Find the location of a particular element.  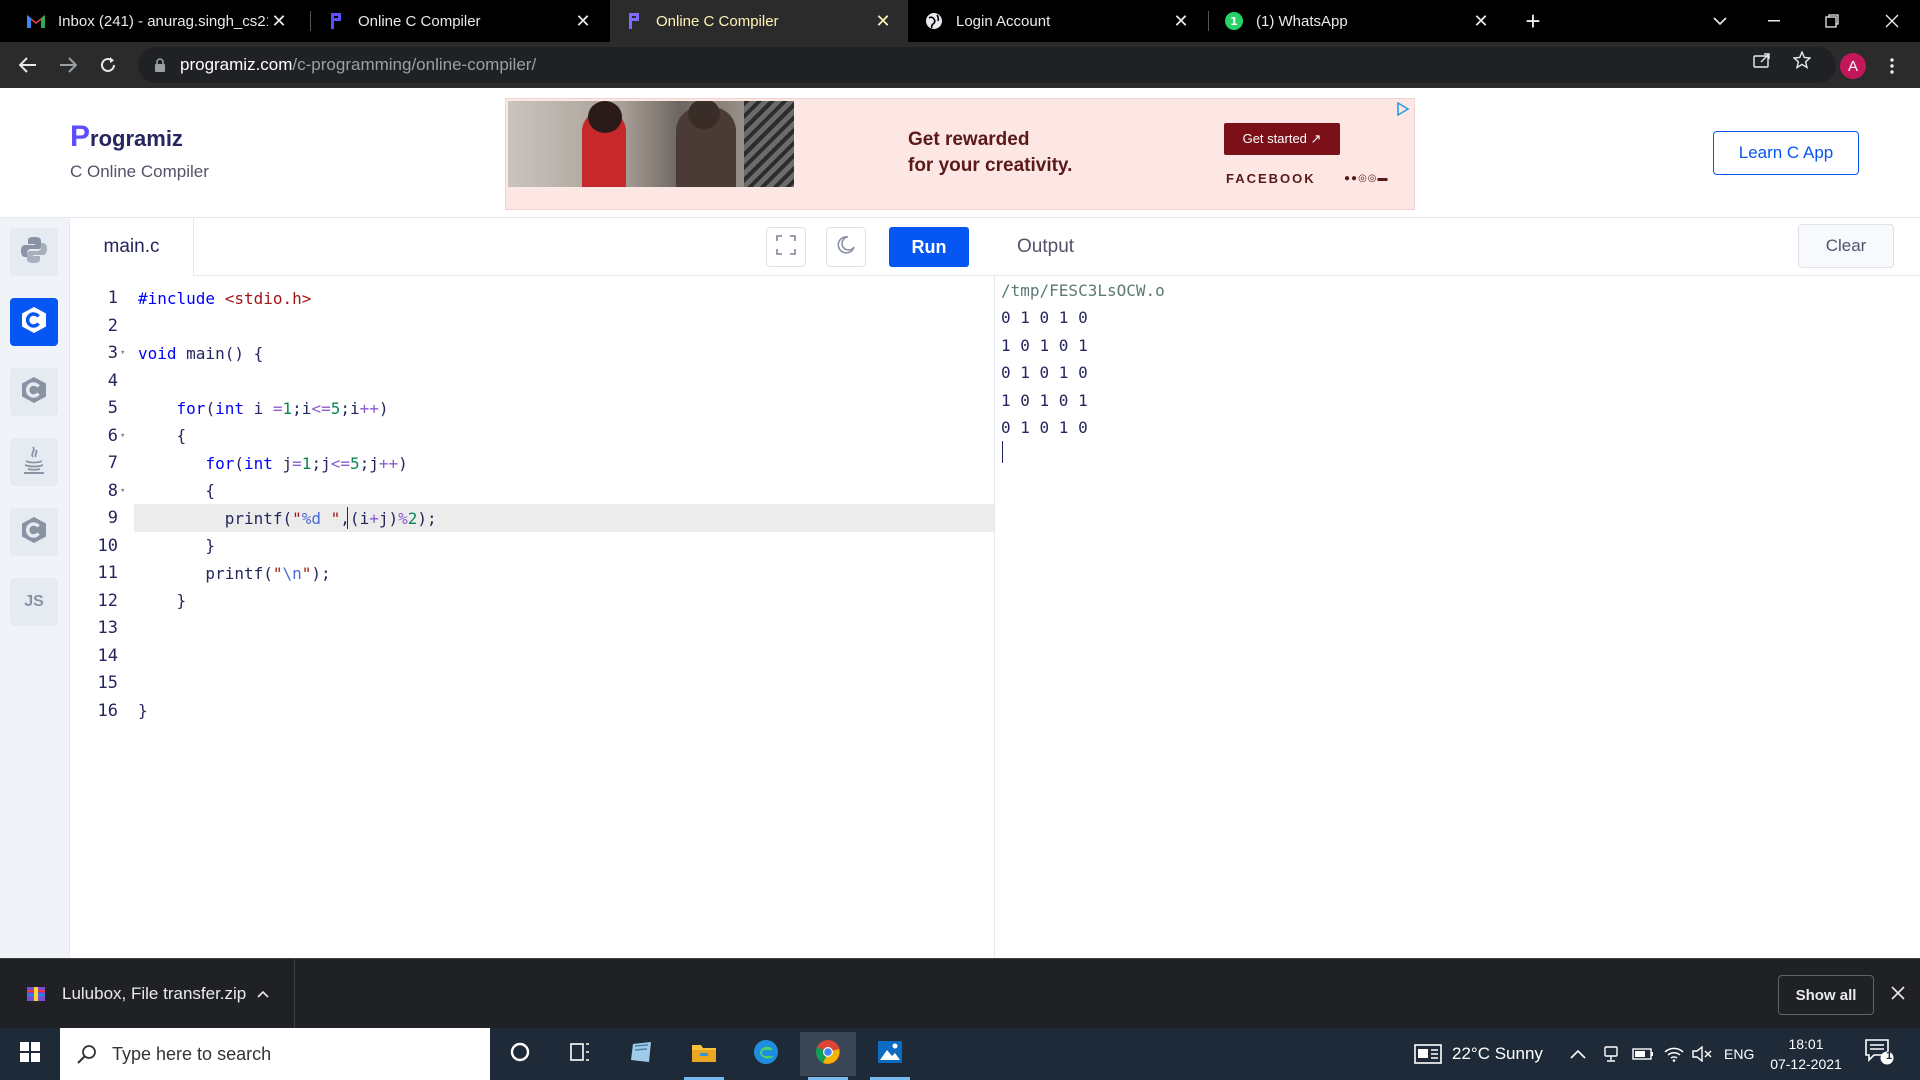

language-c is located at coordinates (34, 322).